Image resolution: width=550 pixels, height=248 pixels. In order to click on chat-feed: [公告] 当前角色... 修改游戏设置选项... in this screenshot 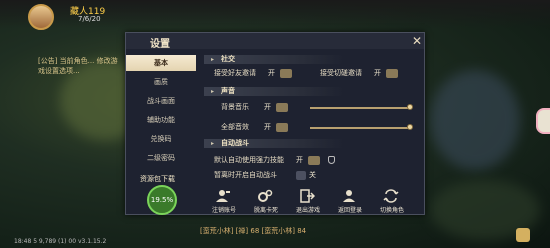, I will do `click(78, 66)`.